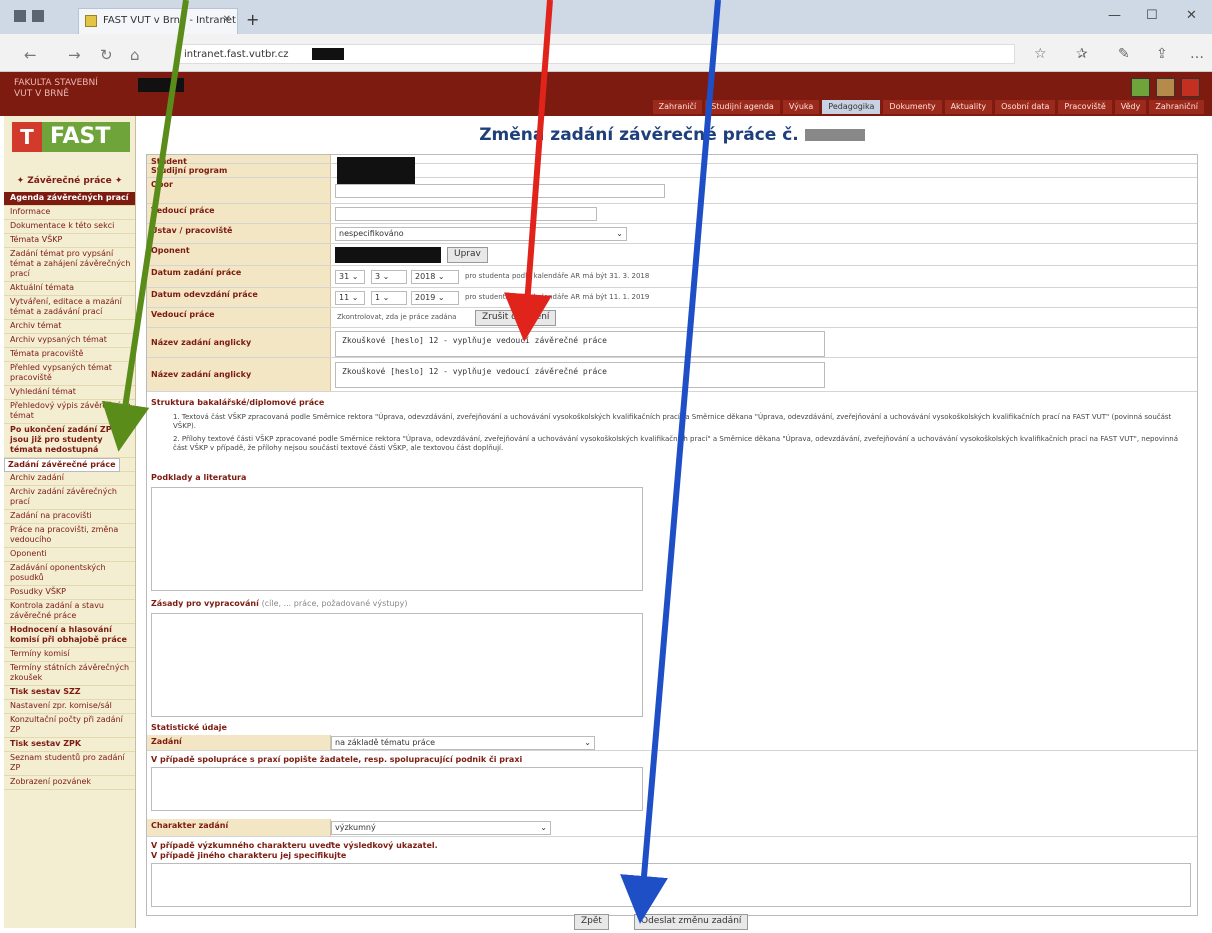 The width and height of the screenshot is (1212, 933). What do you see at coordinates (350, 298) in the screenshot?
I see `odevzdani-day-select: 11 ⌄` at bounding box center [350, 298].